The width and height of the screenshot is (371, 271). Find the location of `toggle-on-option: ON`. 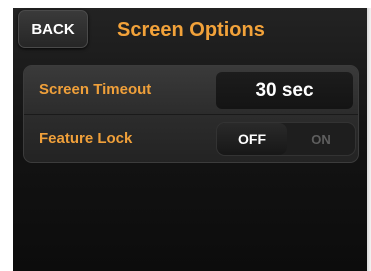

toggle-on-option: ON is located at coordinates (321, 139).